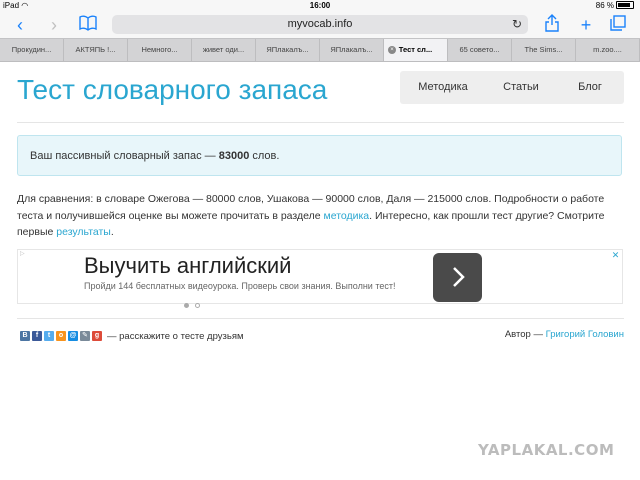 The image size is (640, 480). What do you see at coordinates (25, 336) in the screenshot?
I see `vk-icon: В` at bounding box center [25, 336].